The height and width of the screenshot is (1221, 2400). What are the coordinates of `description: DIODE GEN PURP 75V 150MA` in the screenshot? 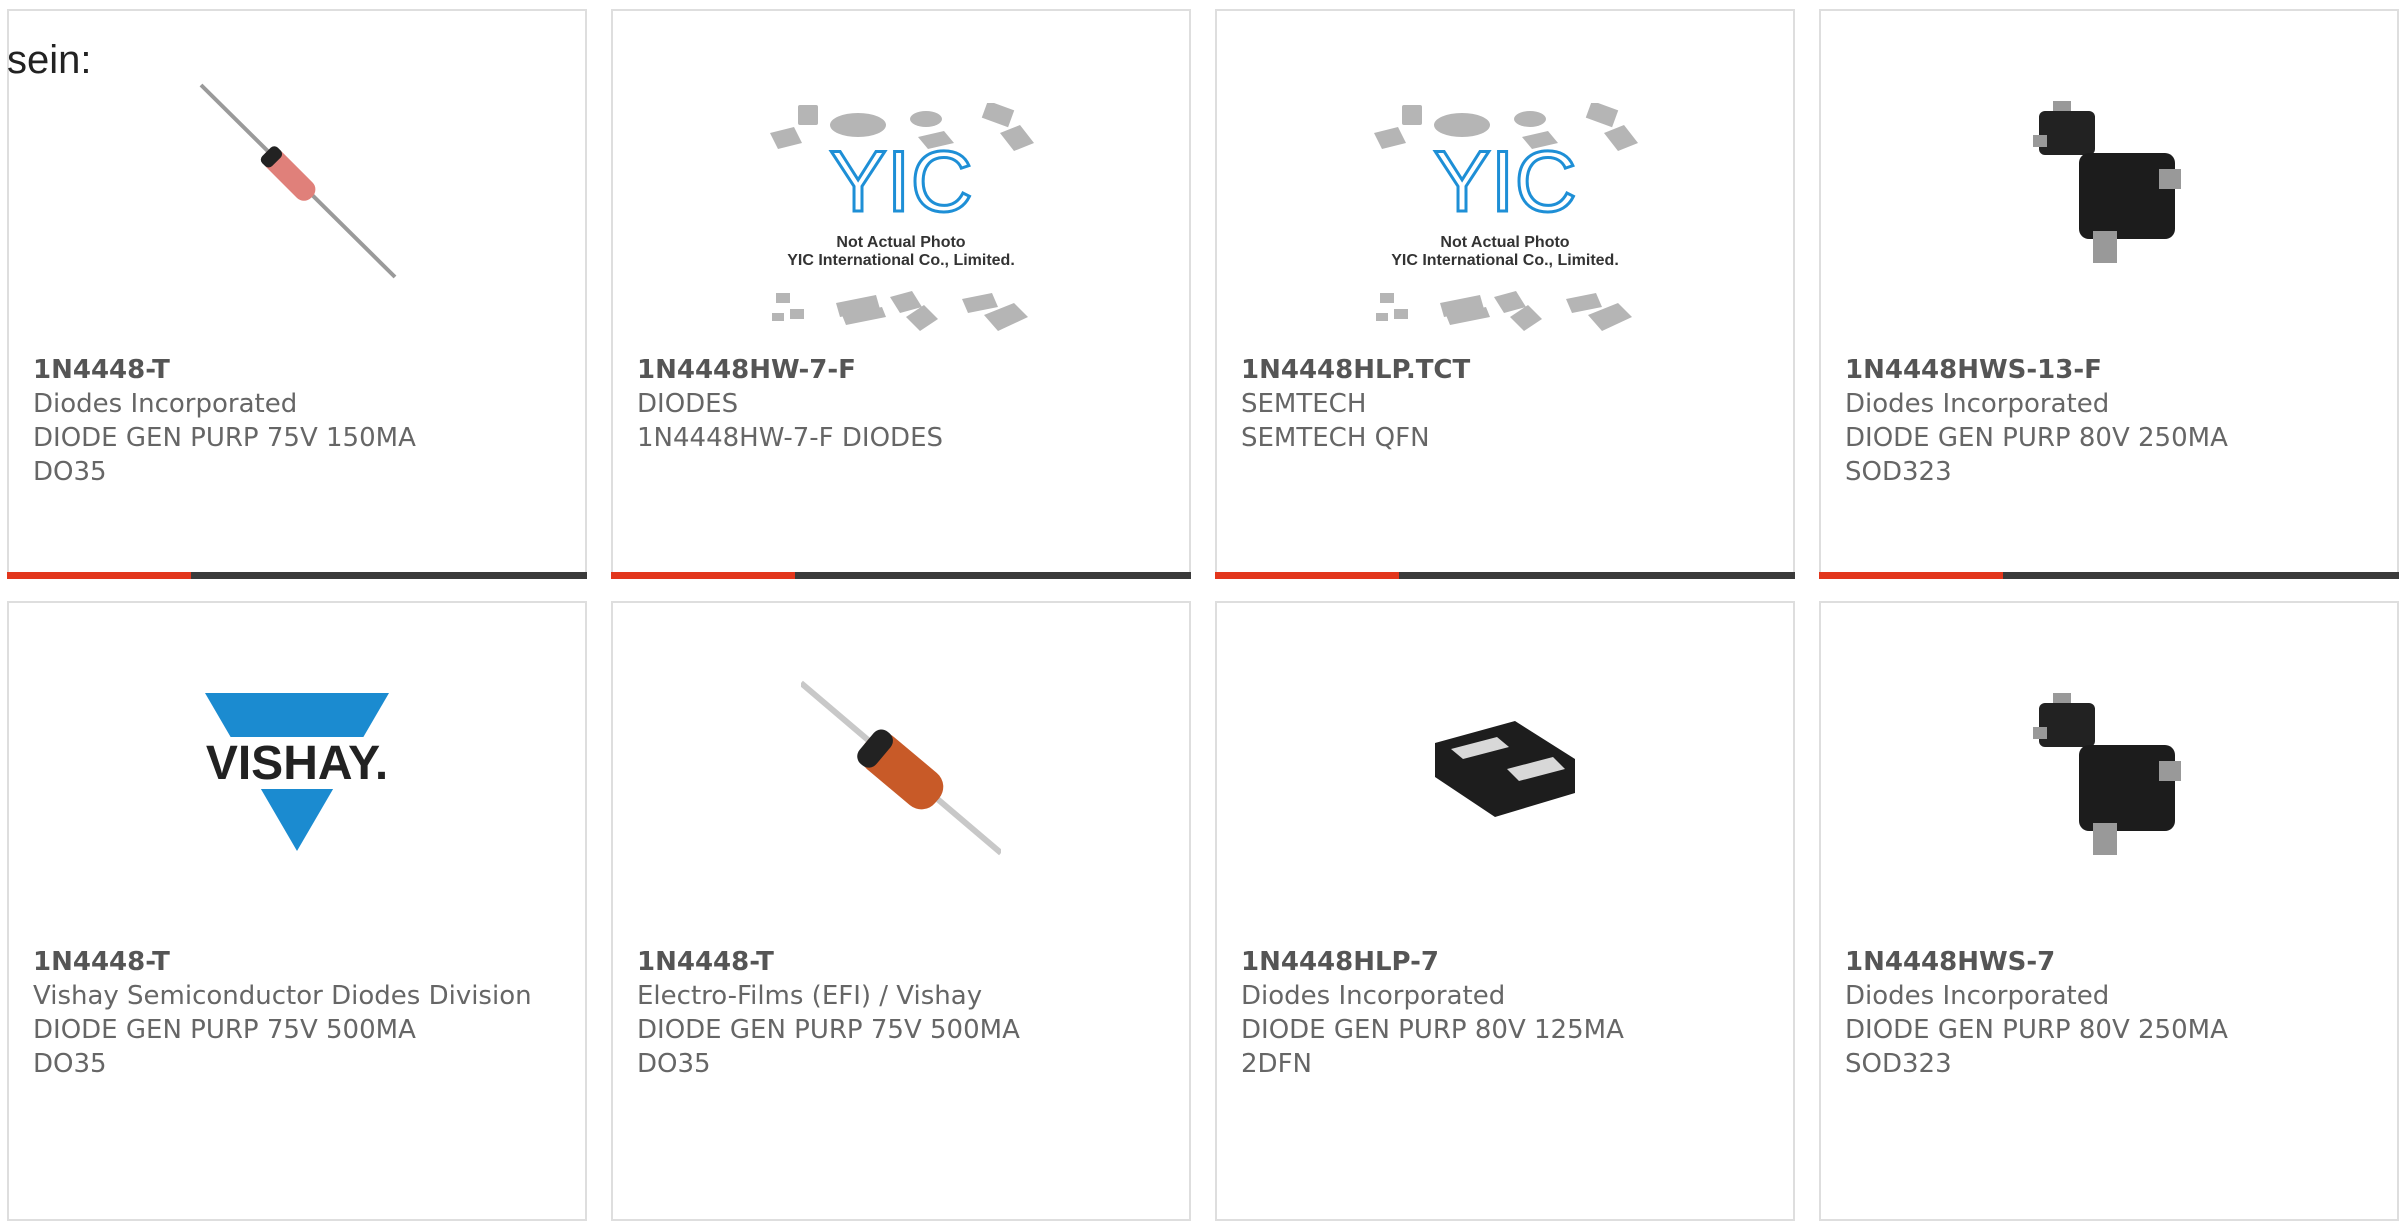 It's located at (224, 438).